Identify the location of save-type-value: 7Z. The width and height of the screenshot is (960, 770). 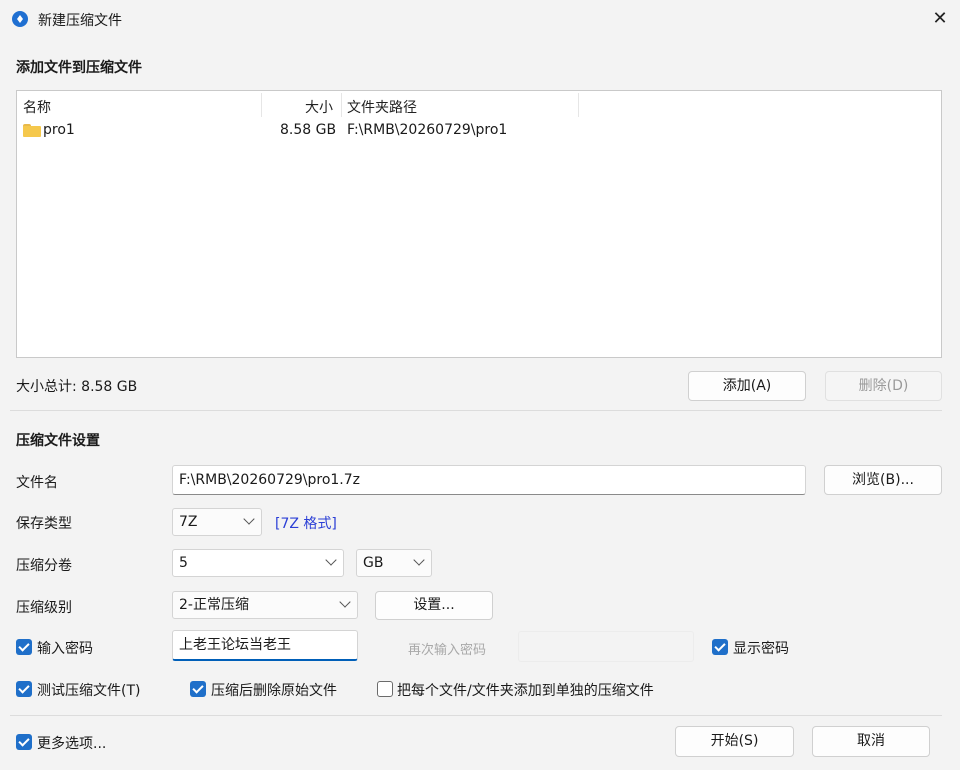
(188, 522).